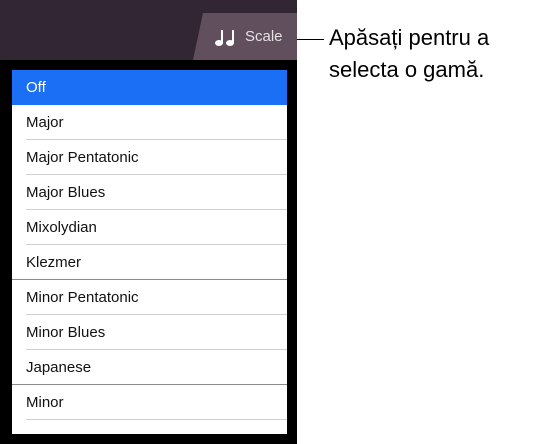 Image resolution: width=553 pixels, height=444 pixels. I want to click on menu-item-off: Off, so click(149, 87).